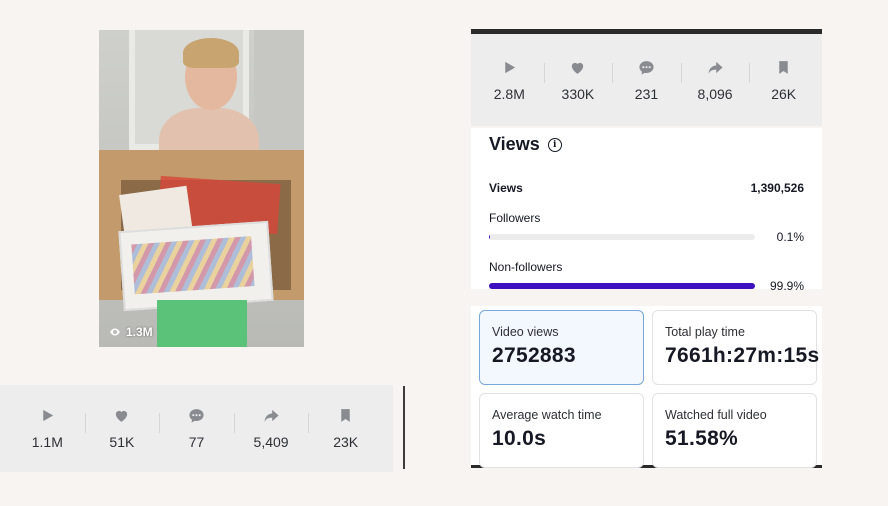  What do you see at coordinates (47, 442) in the screenshot?
I see `stat-value: 1.1M` at bounding box center [47, 442].